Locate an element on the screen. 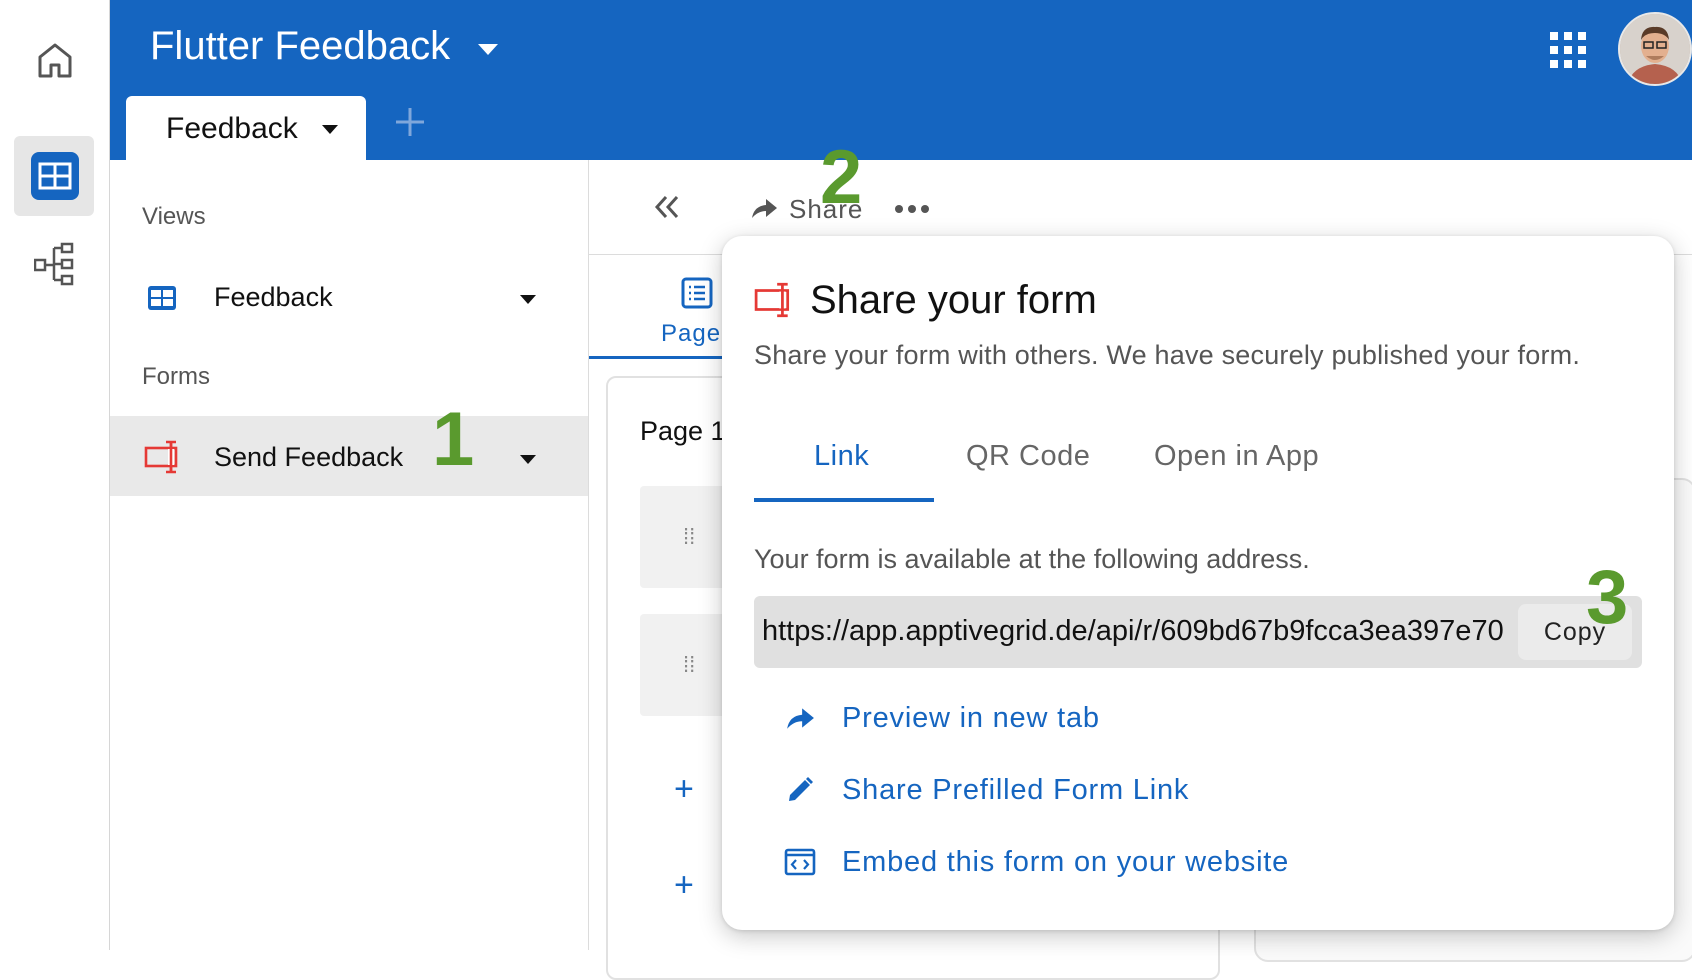 The image size is (1692, 980). title-dropdown-icon is located at coordinates (488, 49).